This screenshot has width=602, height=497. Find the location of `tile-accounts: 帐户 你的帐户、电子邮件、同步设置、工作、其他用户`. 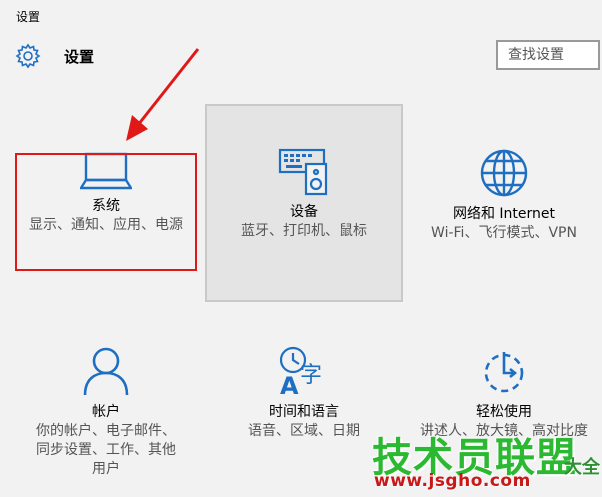

tile-accounts: 帐户 你的帐户、电子邮件、同步设置、工作、其他用户 is located at coordinates (106, 412).